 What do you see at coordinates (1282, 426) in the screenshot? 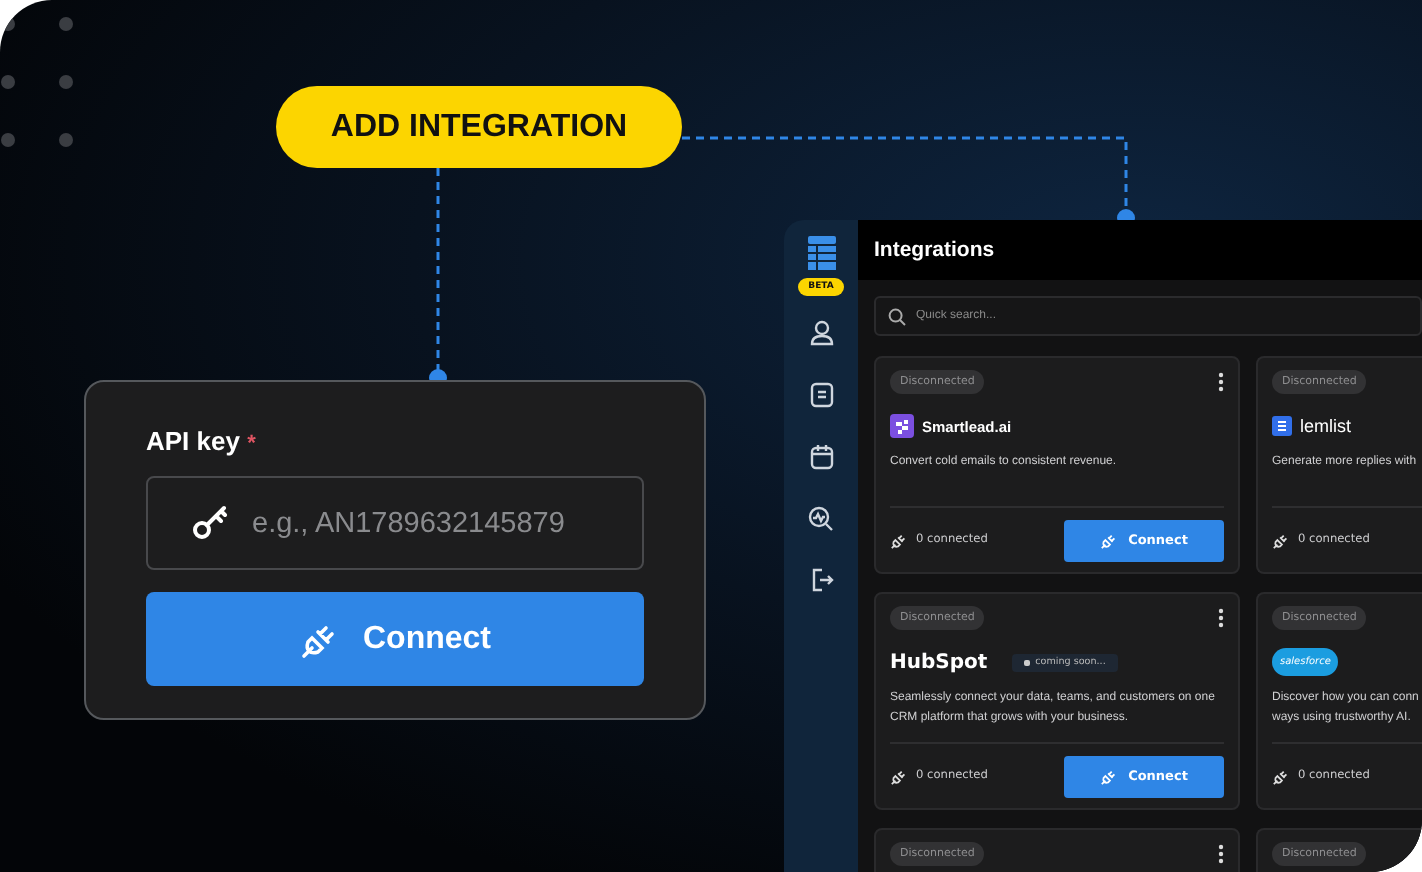
I see `lemlist-logo-icon` at bounding box center [1282, 426].